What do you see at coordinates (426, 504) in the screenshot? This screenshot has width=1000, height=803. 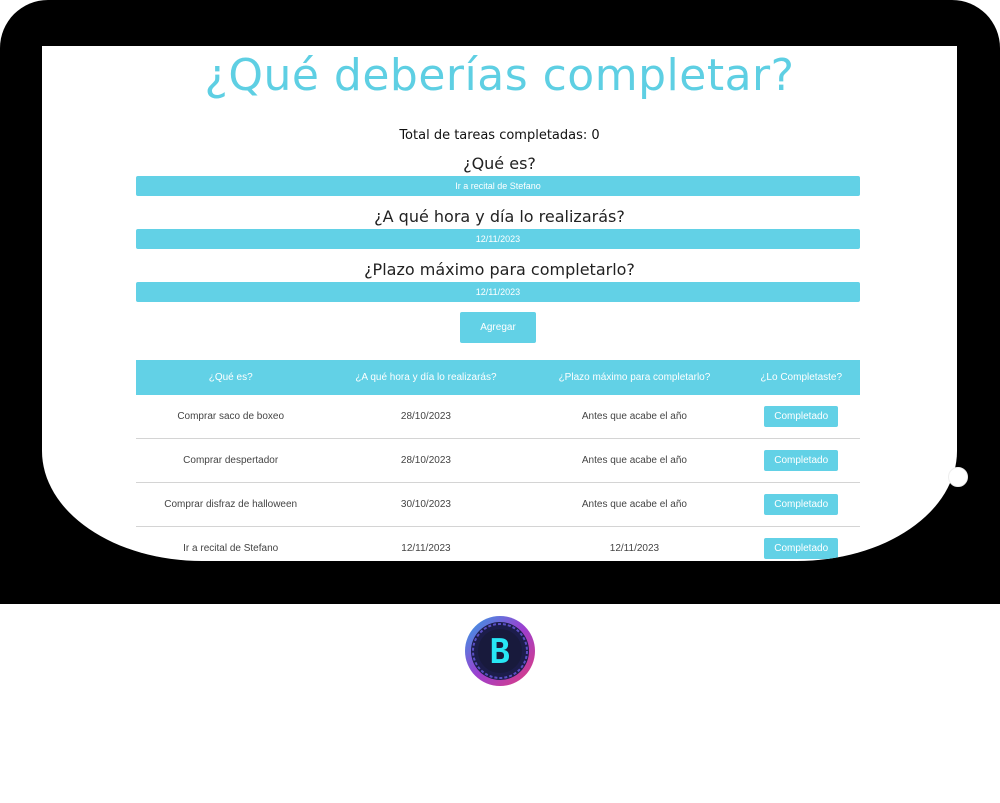 I see `cell-when: 30/10/2023` at bounding box center [426, 504].